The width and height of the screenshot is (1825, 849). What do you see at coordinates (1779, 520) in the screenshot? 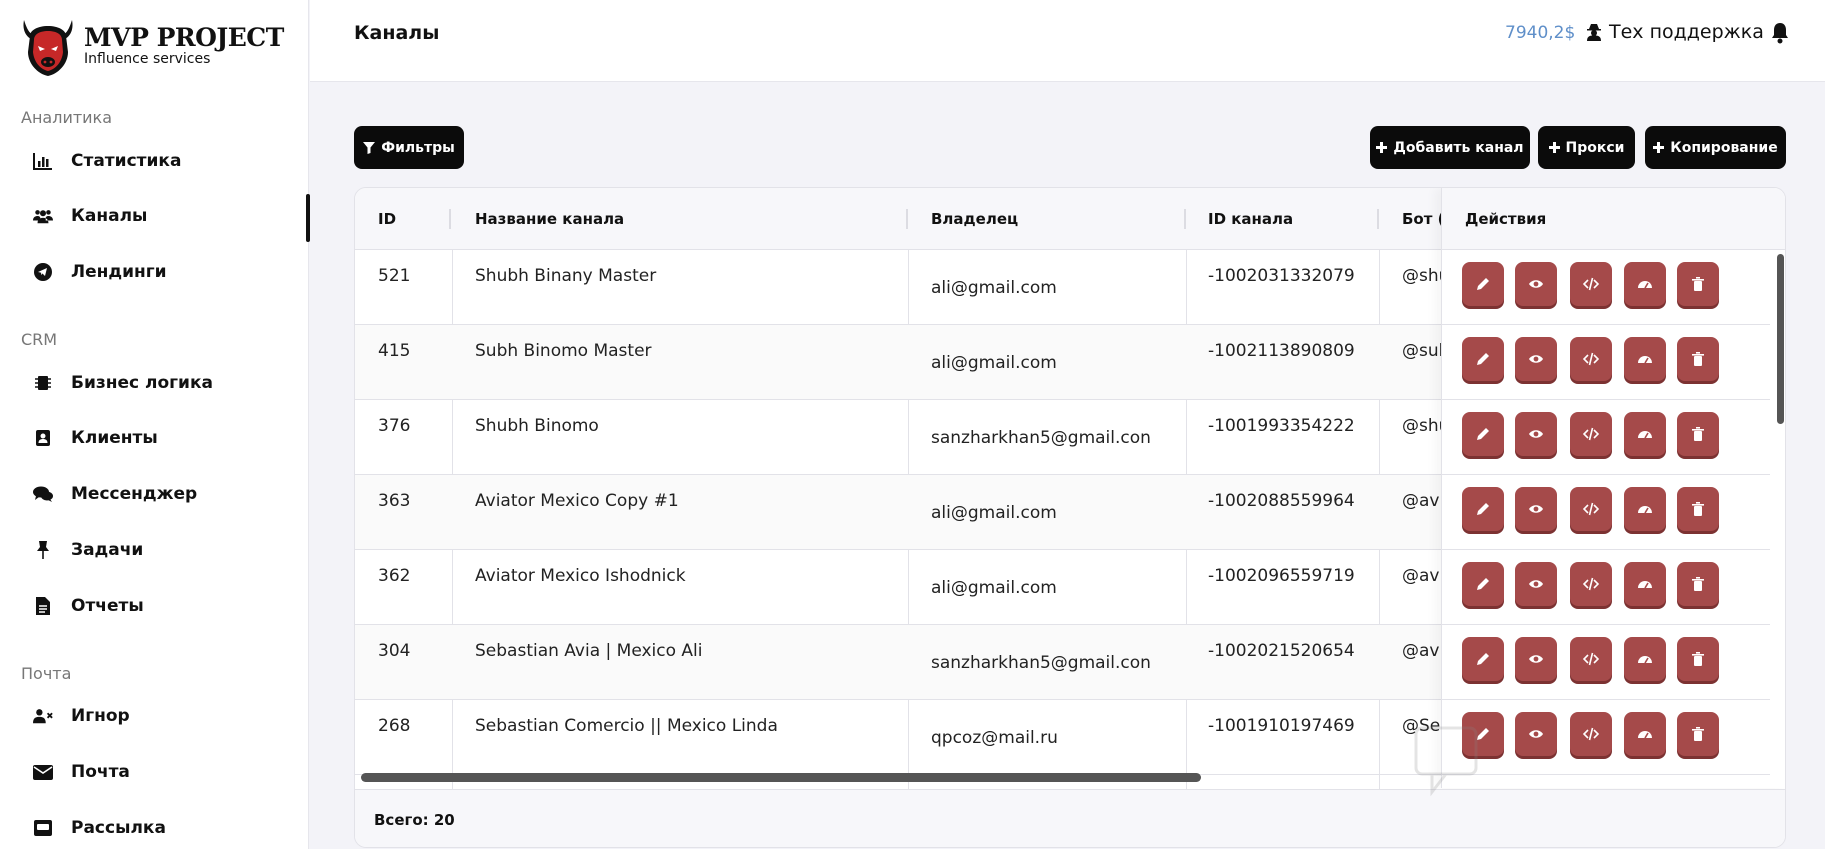
I see `vertical-scrollbar` at bounding box center [1779, 520].